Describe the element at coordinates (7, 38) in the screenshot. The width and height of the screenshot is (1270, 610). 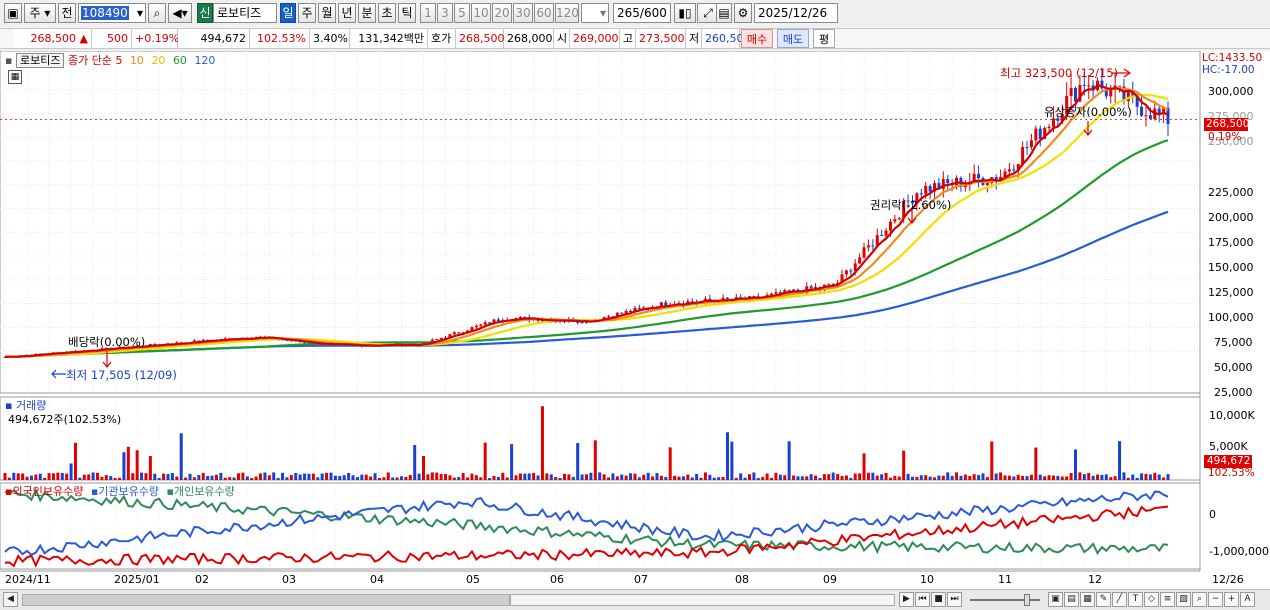
I see `quote-indicator-icon` at that location.